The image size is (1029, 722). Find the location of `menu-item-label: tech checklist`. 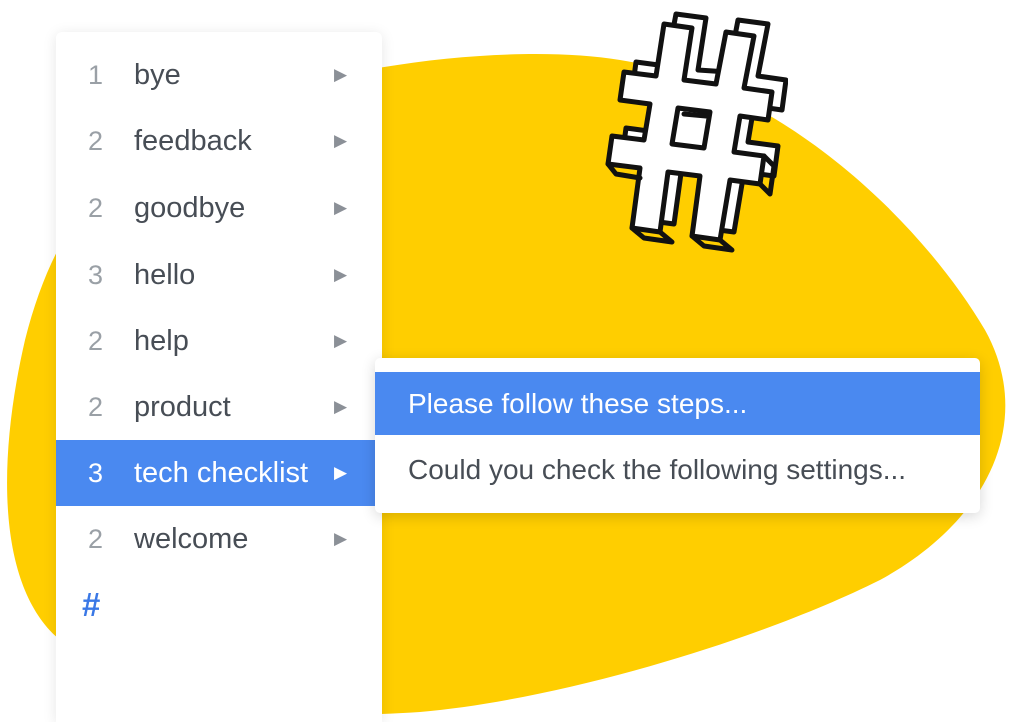

menu-item-label: tech checklist is located at coordinates (221, 472).